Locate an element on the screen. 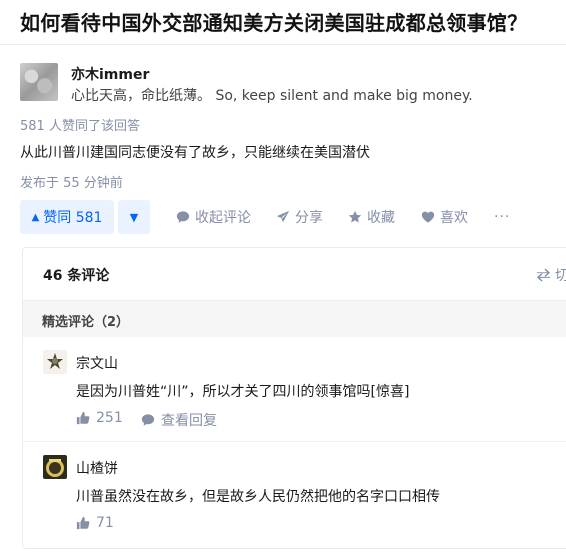  comment-text: 是因为川普姓“川”，所以才关了四川的领事馆吗[惊喜] is located at coordinates (243, 392).